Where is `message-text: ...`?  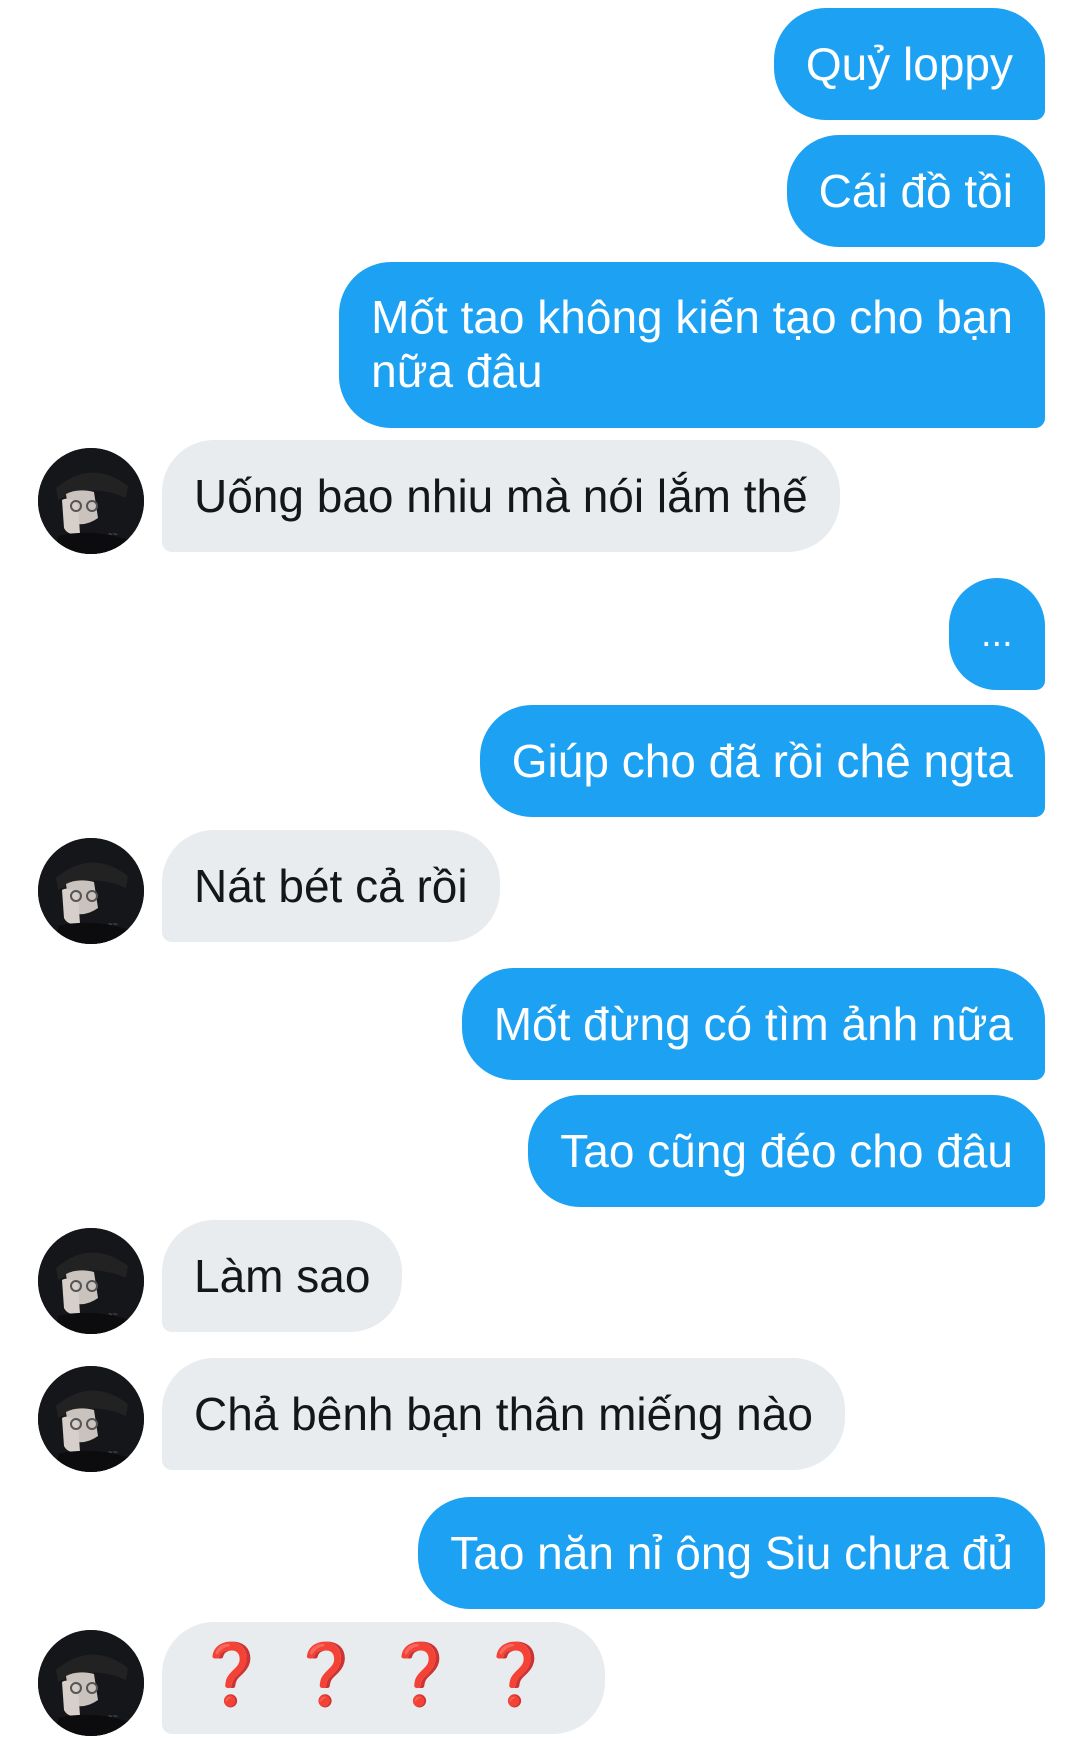
message-text: ... is located at coordinates (997, 634).